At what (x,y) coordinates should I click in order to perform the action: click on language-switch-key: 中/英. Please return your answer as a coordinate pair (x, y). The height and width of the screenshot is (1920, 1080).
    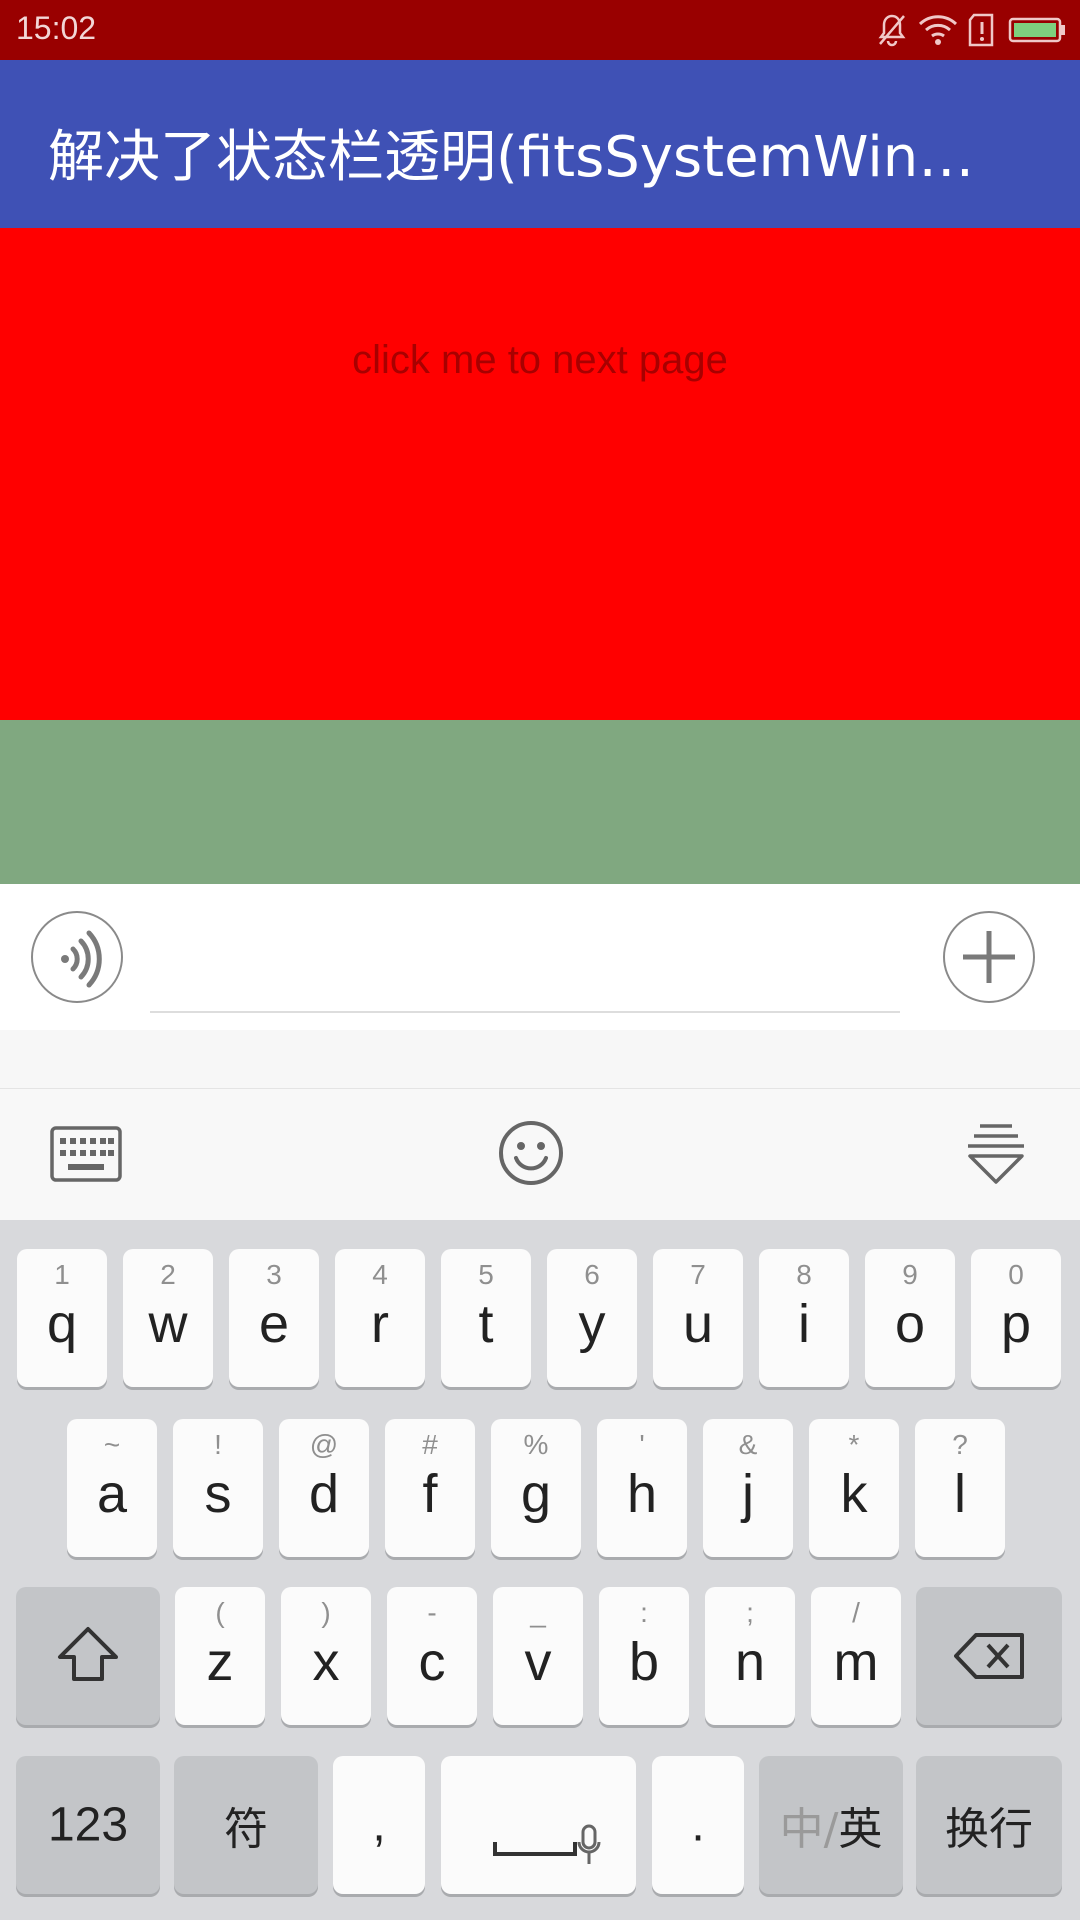
    Looking at the image, I should click on (831, 1825).